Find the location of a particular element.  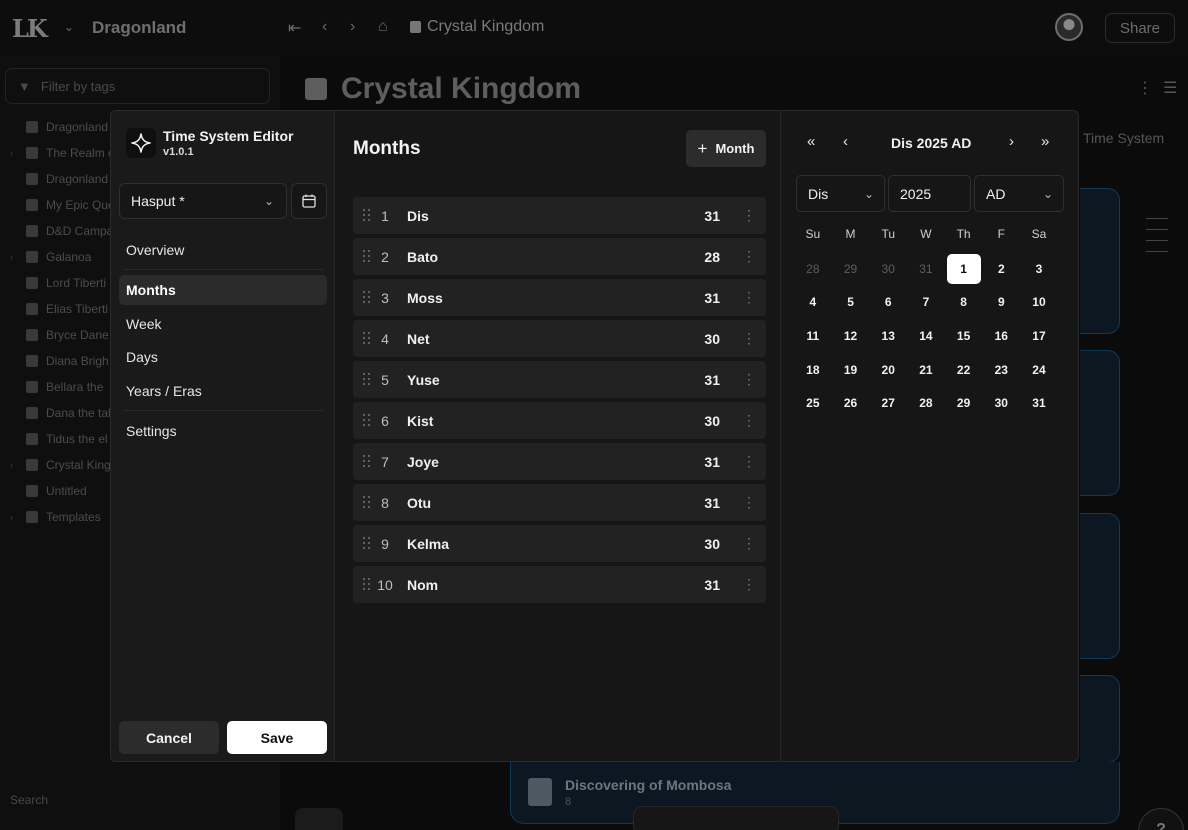

calendar-day: 8 is located at coordinates (964, 302).